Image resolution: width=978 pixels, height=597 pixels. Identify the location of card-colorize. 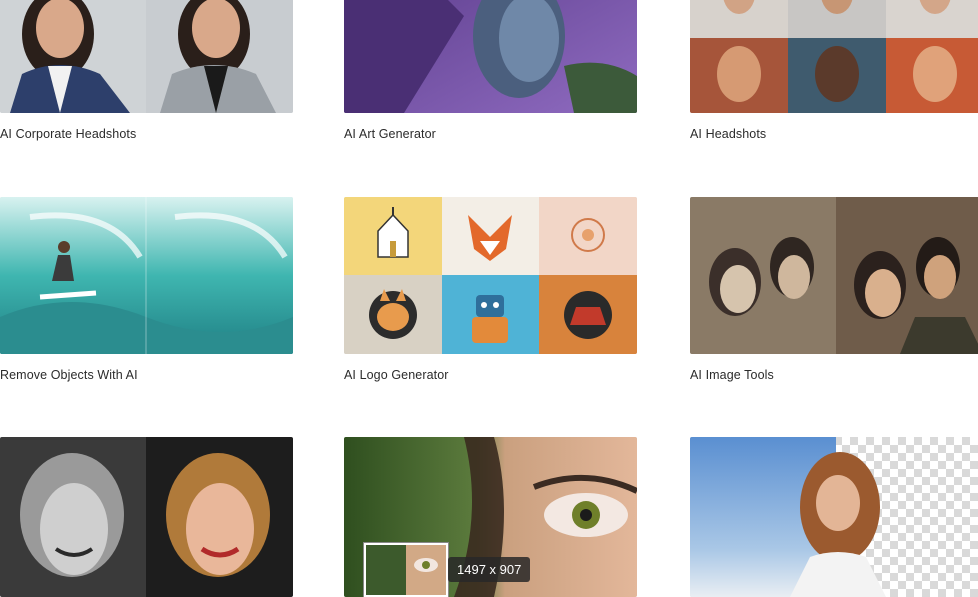
(146, 517).